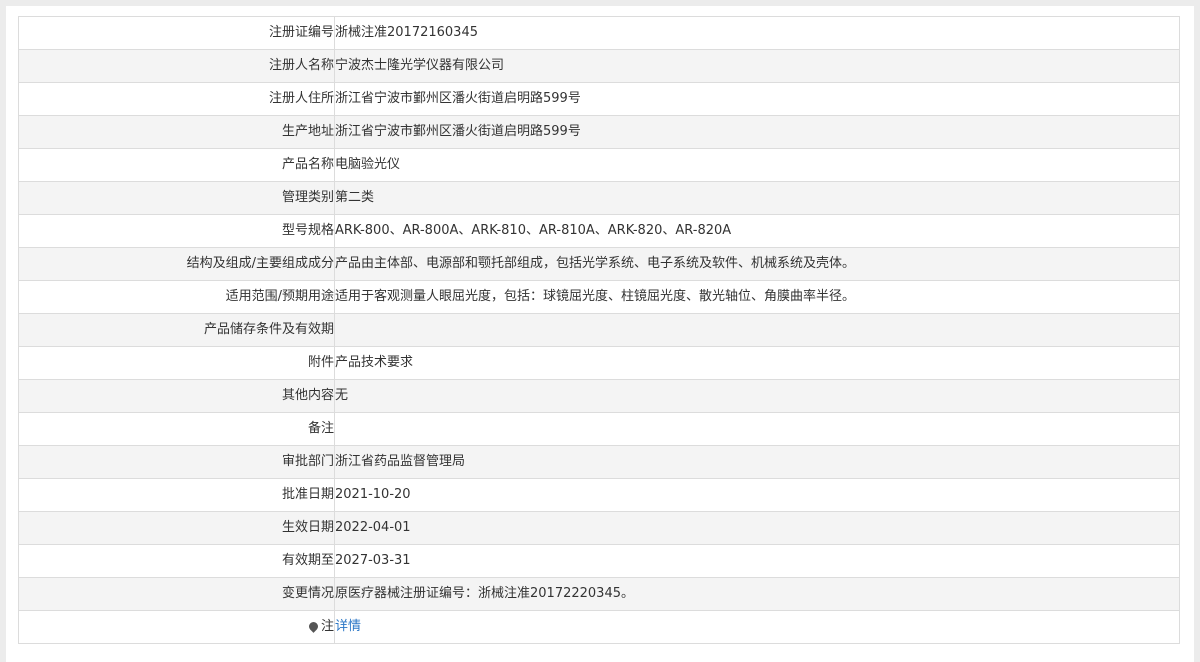 Image resolution: width=1200 pixels, height=662 pixels. Describe the element at coordinates (757, 627) in the screenshot. I see `note-value: 详情` at that location.